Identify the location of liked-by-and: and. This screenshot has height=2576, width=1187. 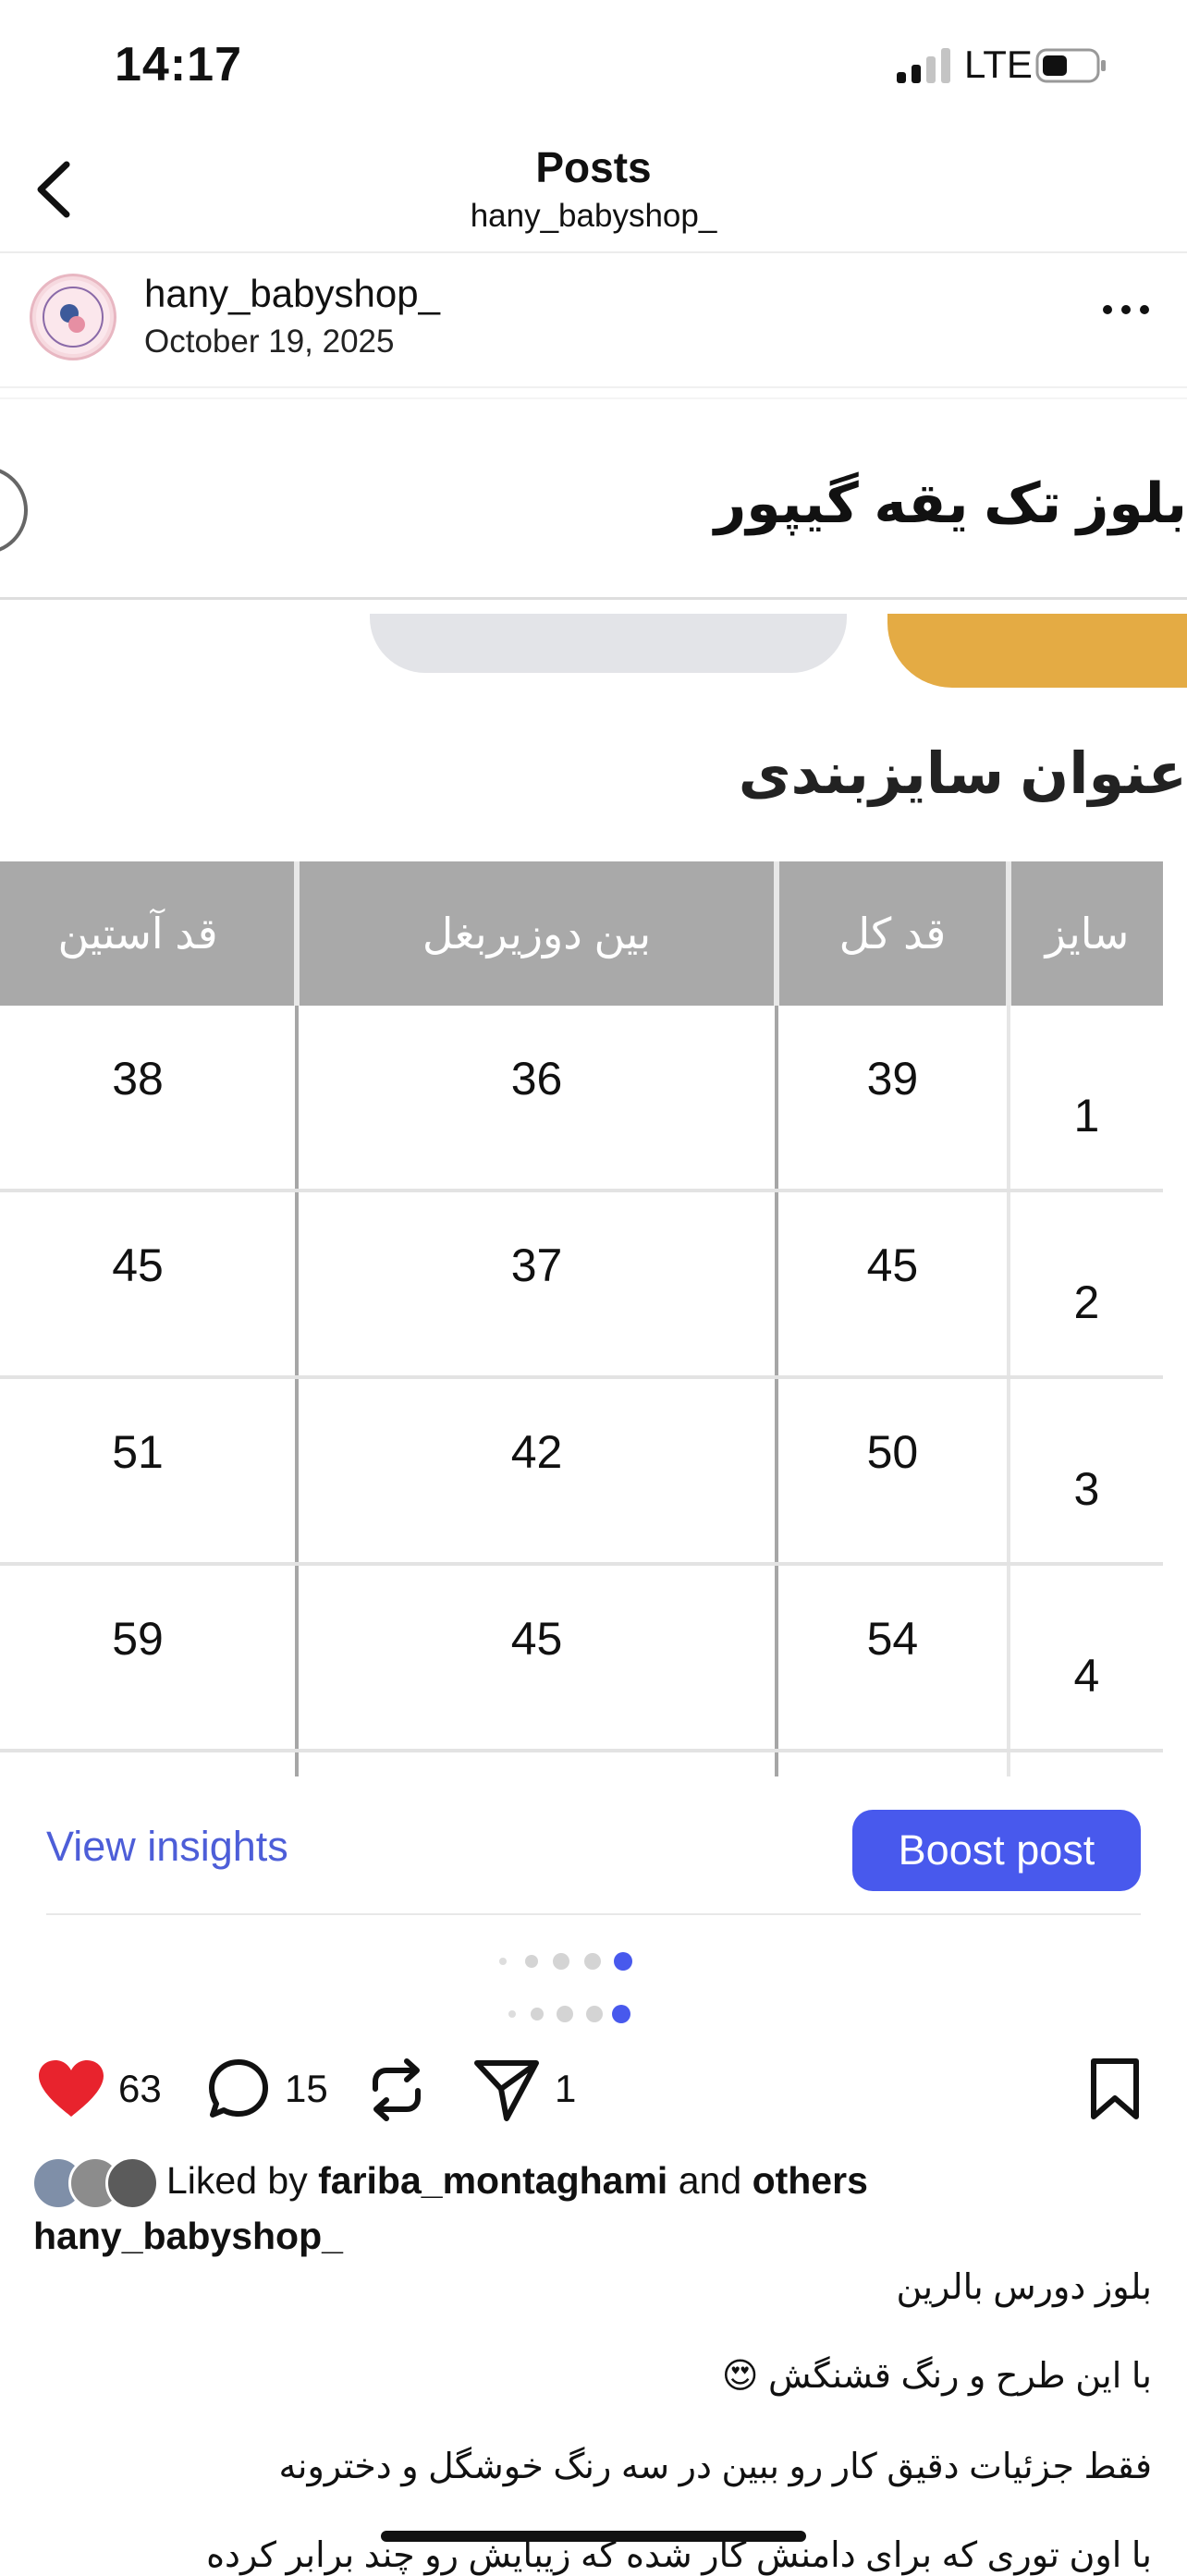
(710, 2180).